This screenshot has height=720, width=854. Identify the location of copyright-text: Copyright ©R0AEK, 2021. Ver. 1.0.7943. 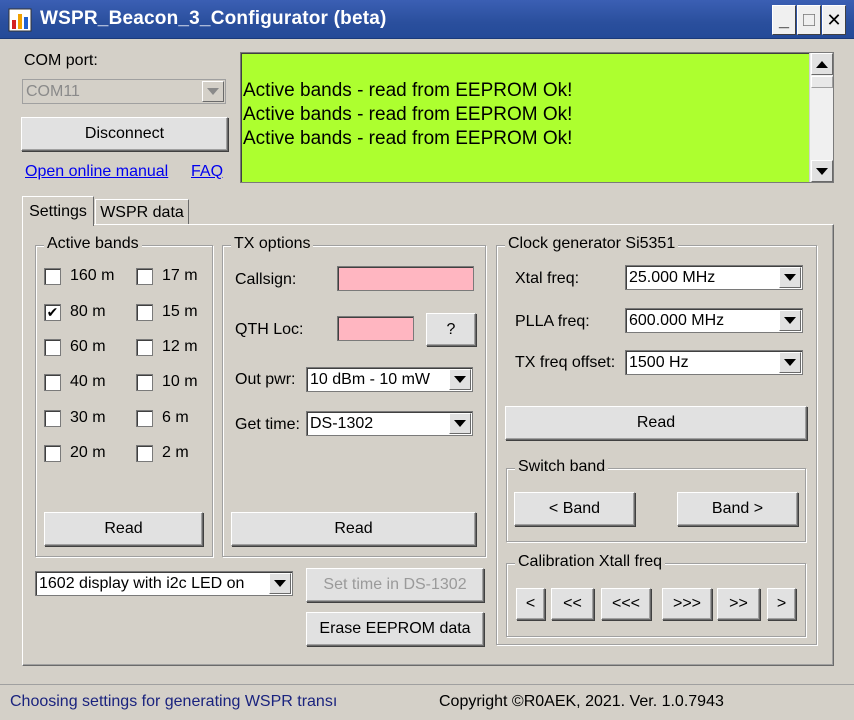
(581, 701).